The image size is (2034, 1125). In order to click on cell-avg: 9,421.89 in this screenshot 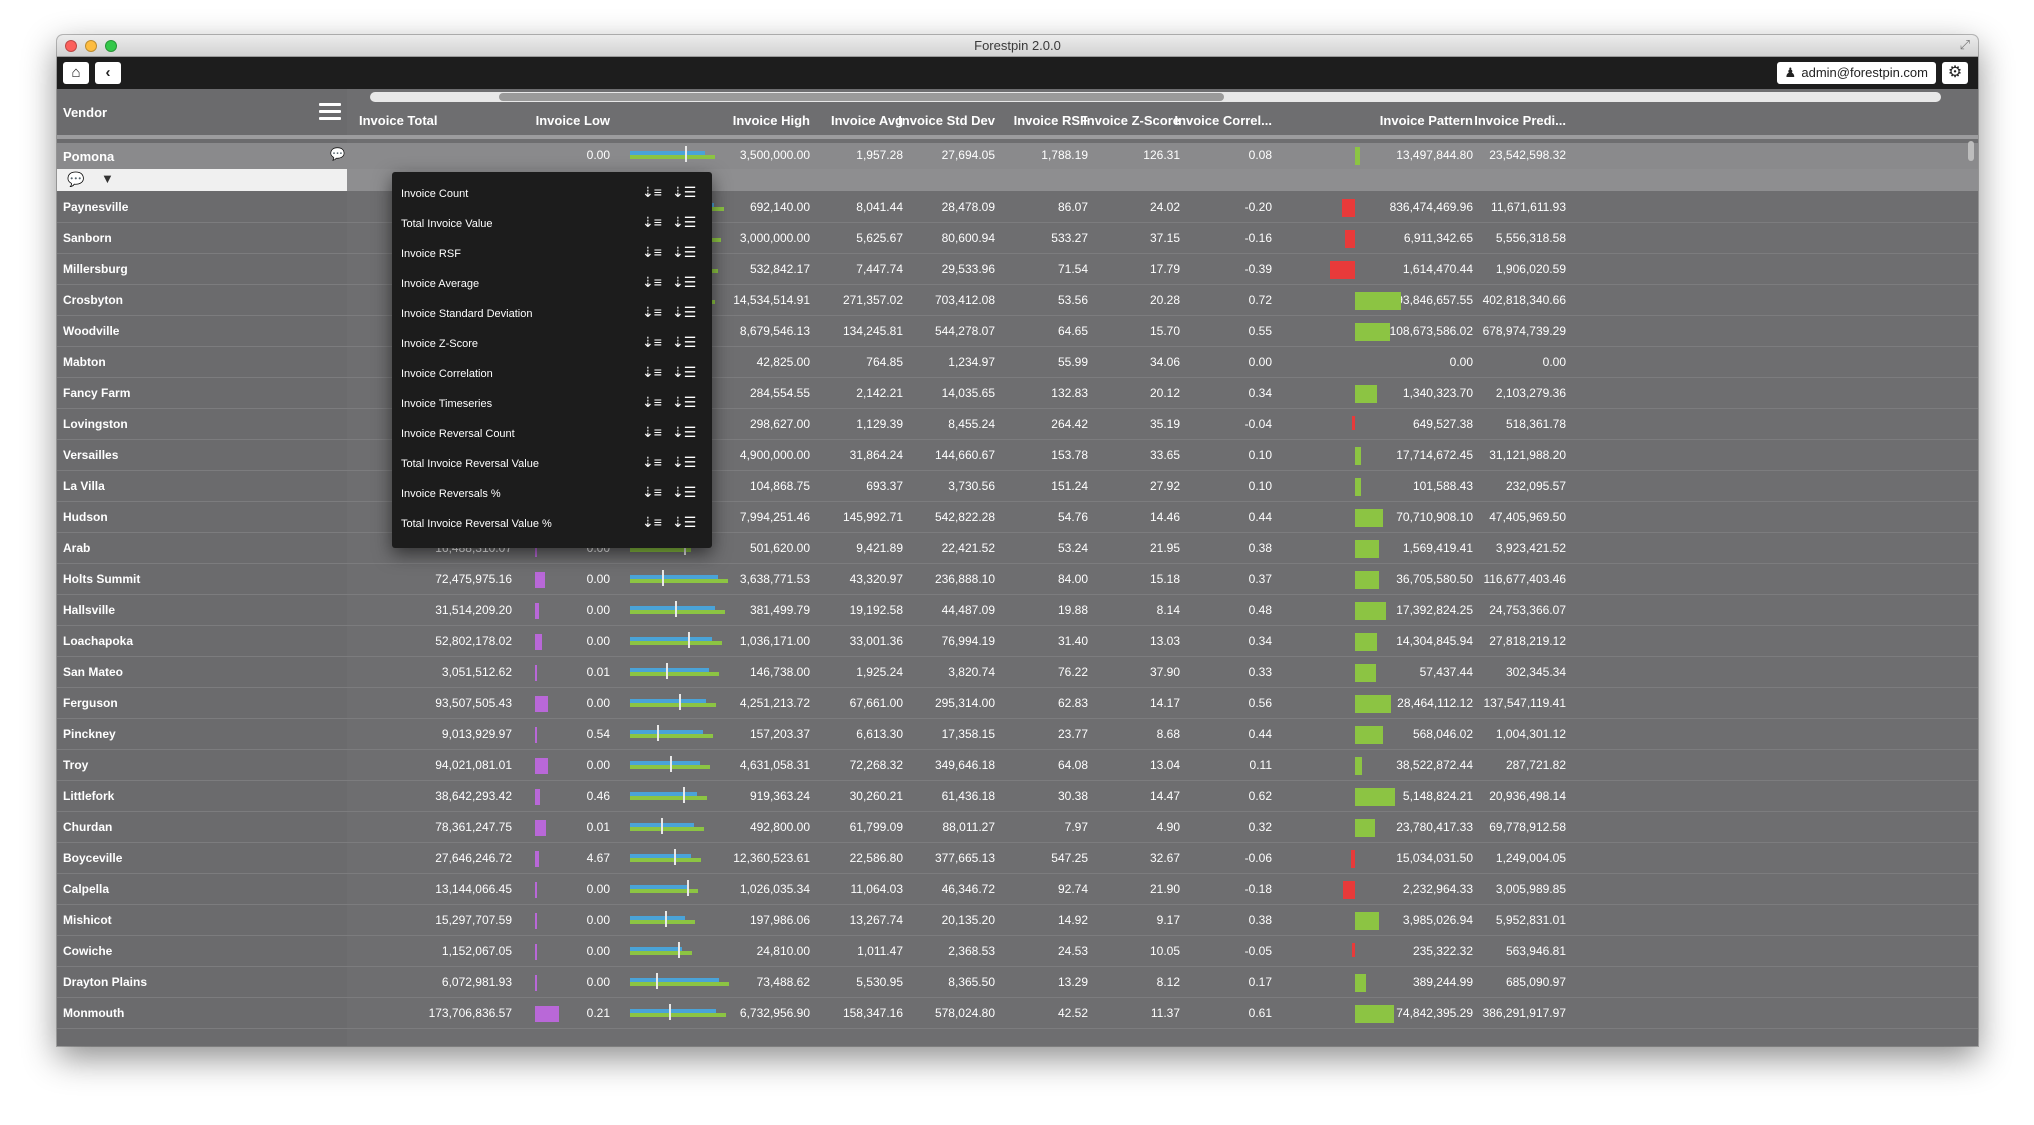, I will do `click(879, 548)`.